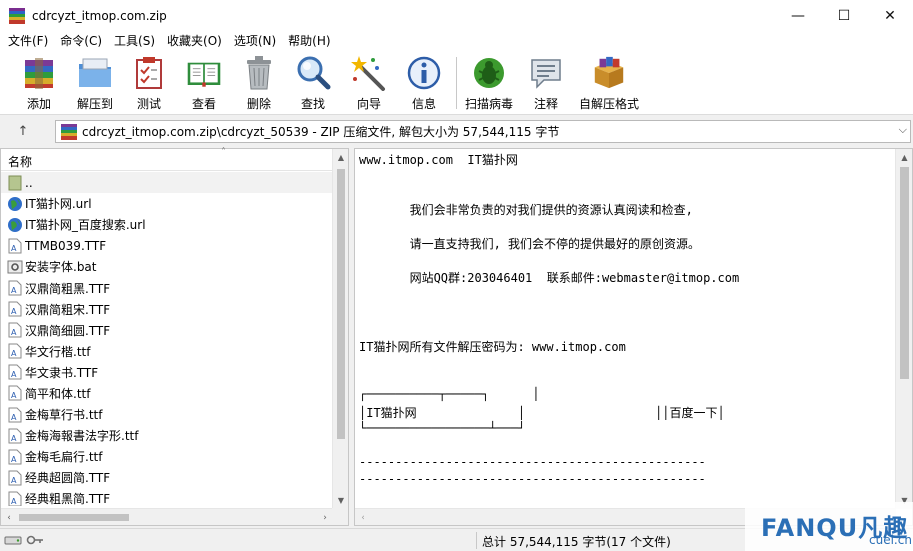 The height and width of the screenshot is (551, 913). Describe the element at coordinates (74, 517) in the screenshot. I see `h-scroll-thumb` at that location.